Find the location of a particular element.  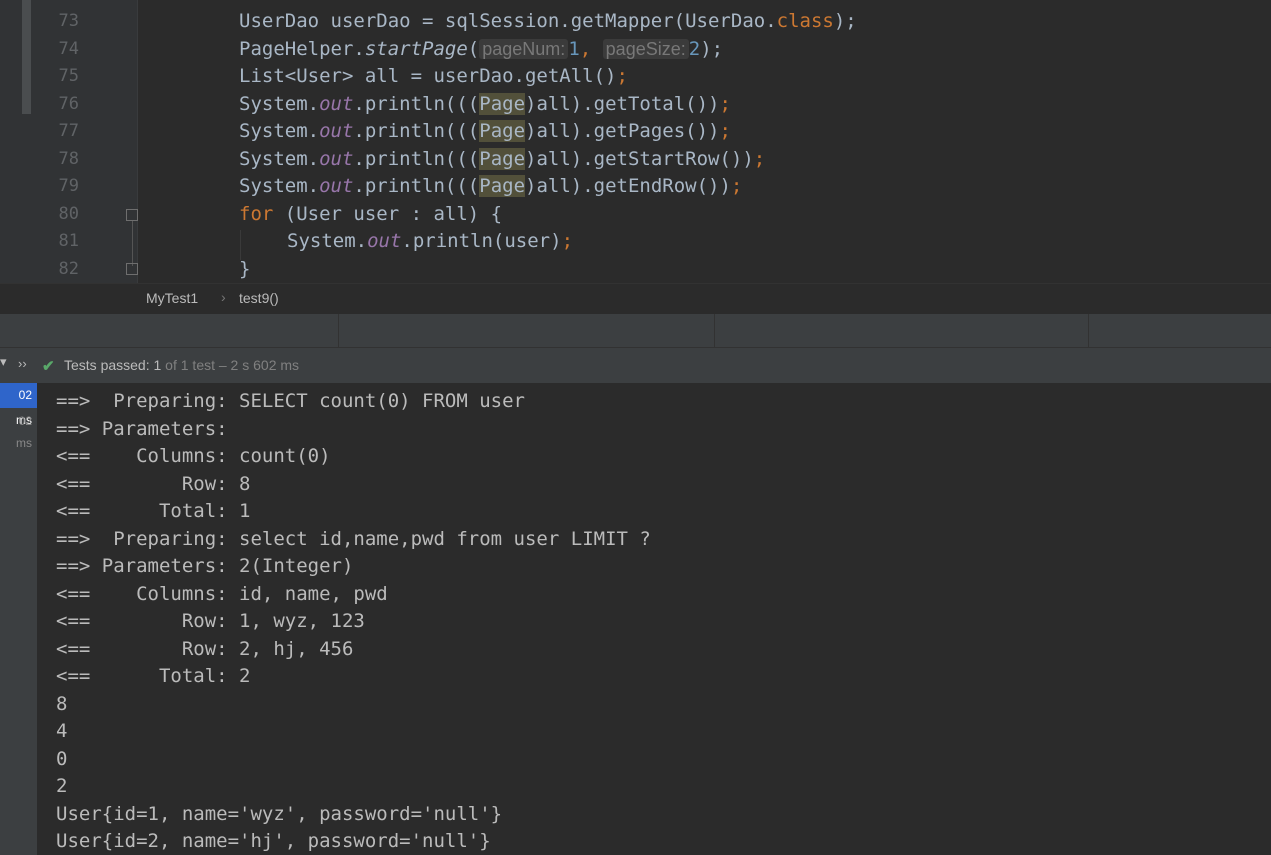

expand-more-icon: ›› is located at coordinates (22, 363).